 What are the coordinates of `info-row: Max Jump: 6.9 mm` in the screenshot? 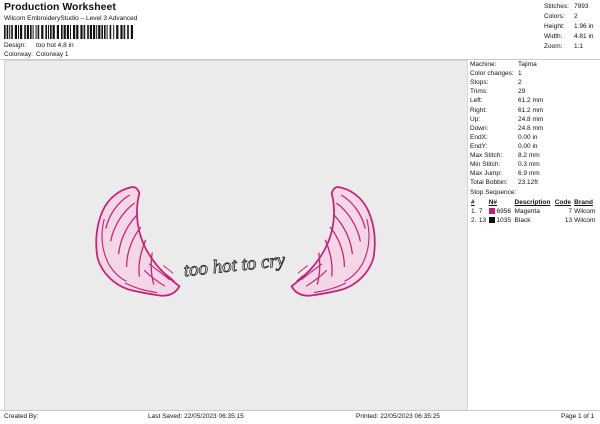 It's located at (534, 173).